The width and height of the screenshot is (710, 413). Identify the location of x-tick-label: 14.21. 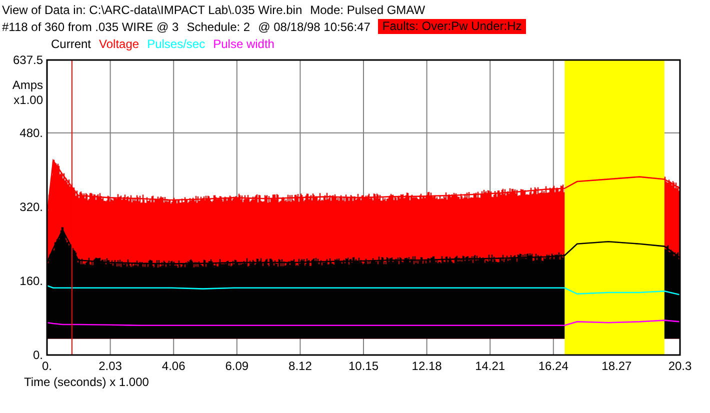
(490, 366).